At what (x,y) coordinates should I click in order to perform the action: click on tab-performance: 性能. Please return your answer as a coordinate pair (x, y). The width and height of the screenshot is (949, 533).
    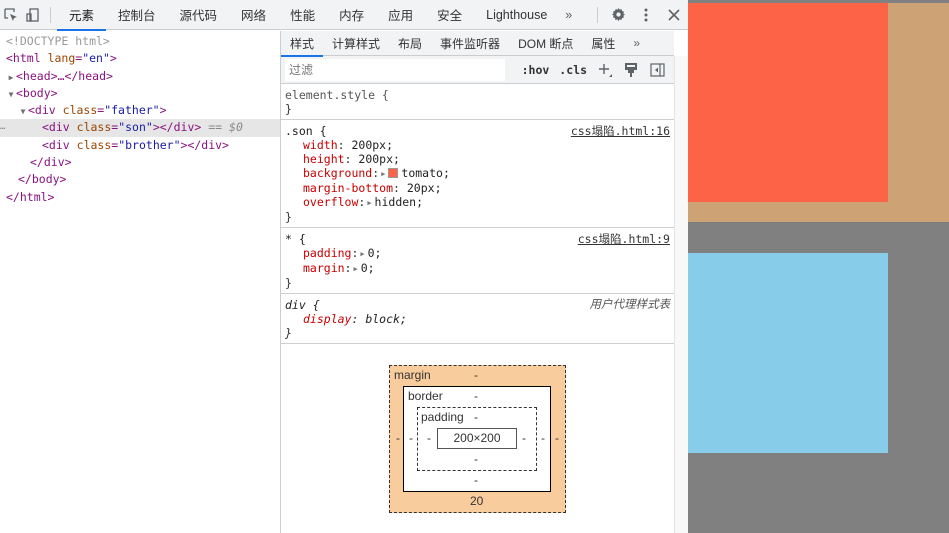
    Looking at the image, I should click on (302, 15).